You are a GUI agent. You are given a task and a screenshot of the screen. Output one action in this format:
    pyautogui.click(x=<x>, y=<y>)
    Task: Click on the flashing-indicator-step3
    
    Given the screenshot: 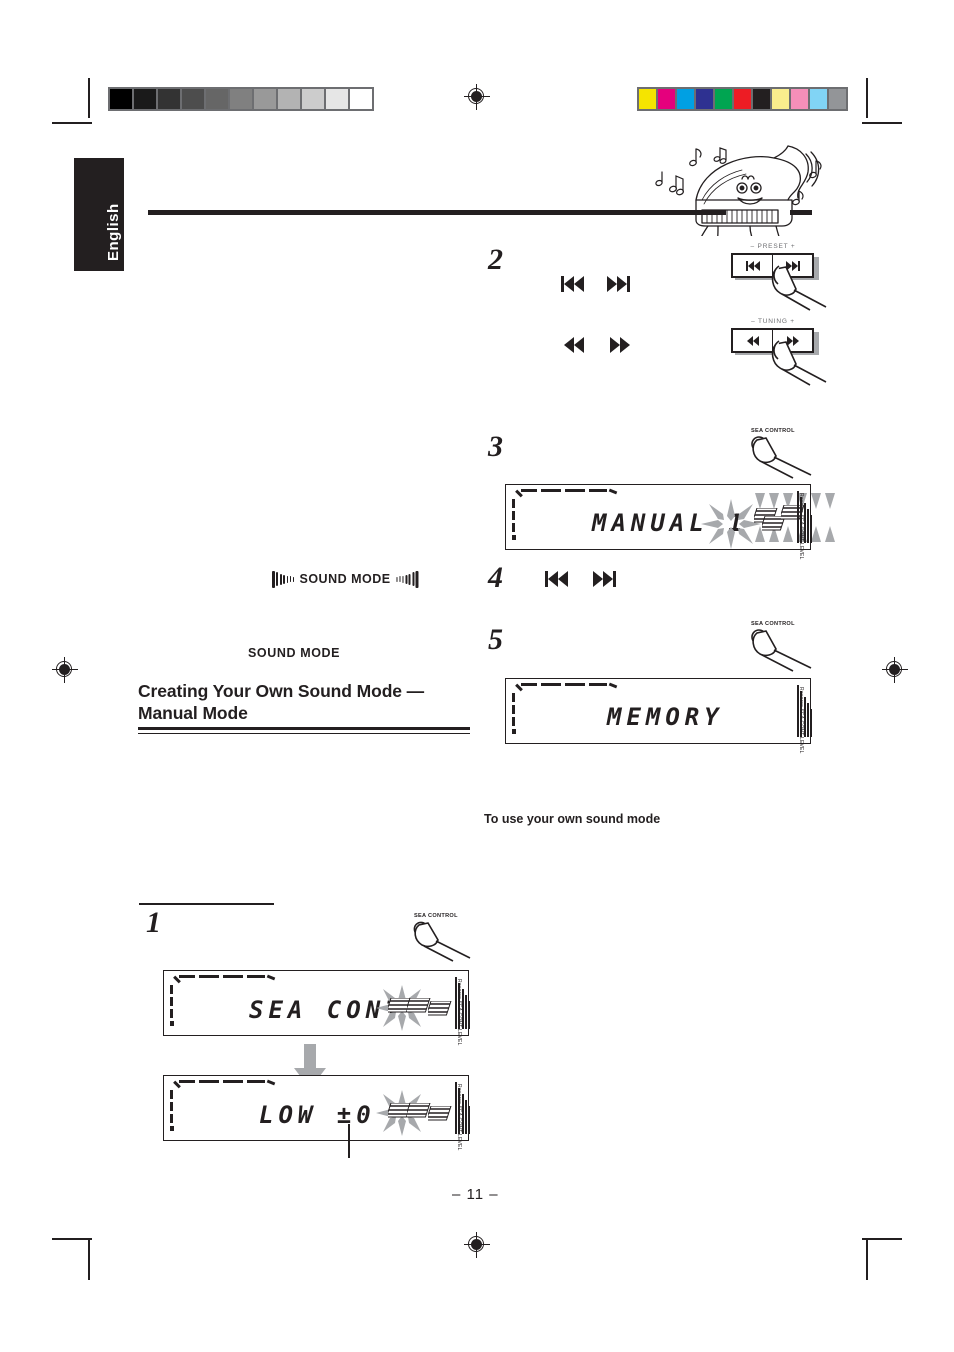 What is the action you would take?
    pyautogui.click(x=731, y=524)
    